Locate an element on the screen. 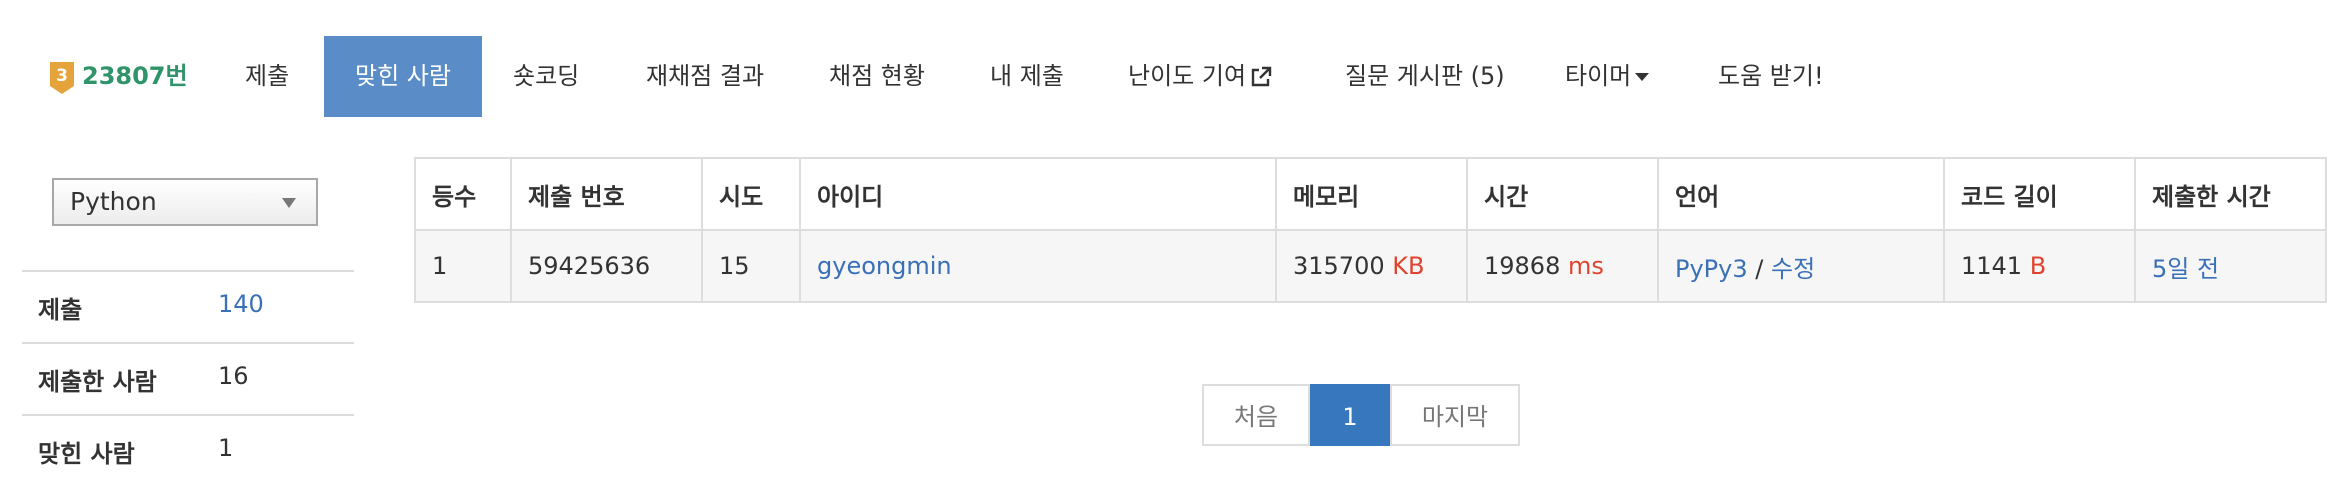 This screenshot has width=2334, height=492. external-link-icon is located at coordinates (1261, 76).